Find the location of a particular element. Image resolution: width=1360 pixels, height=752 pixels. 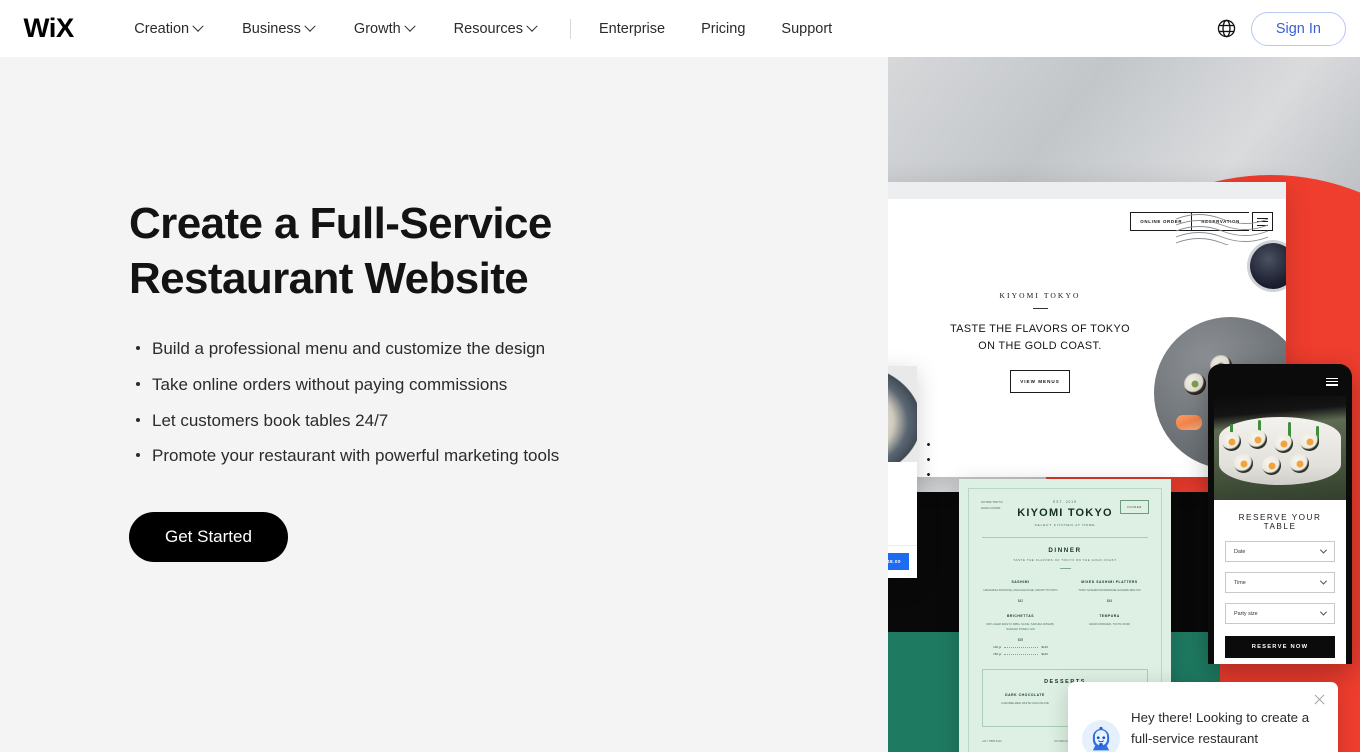

hamburger-icon is located at coordinates (1332, 382).